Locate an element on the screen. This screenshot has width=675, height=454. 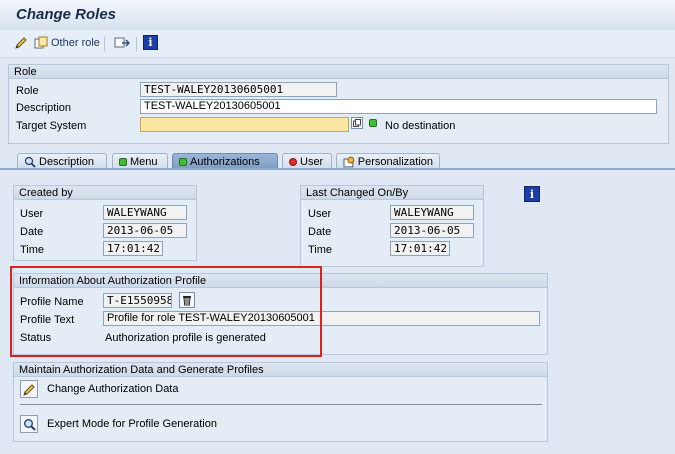
copy-icon is located at coordinates (357, 123).